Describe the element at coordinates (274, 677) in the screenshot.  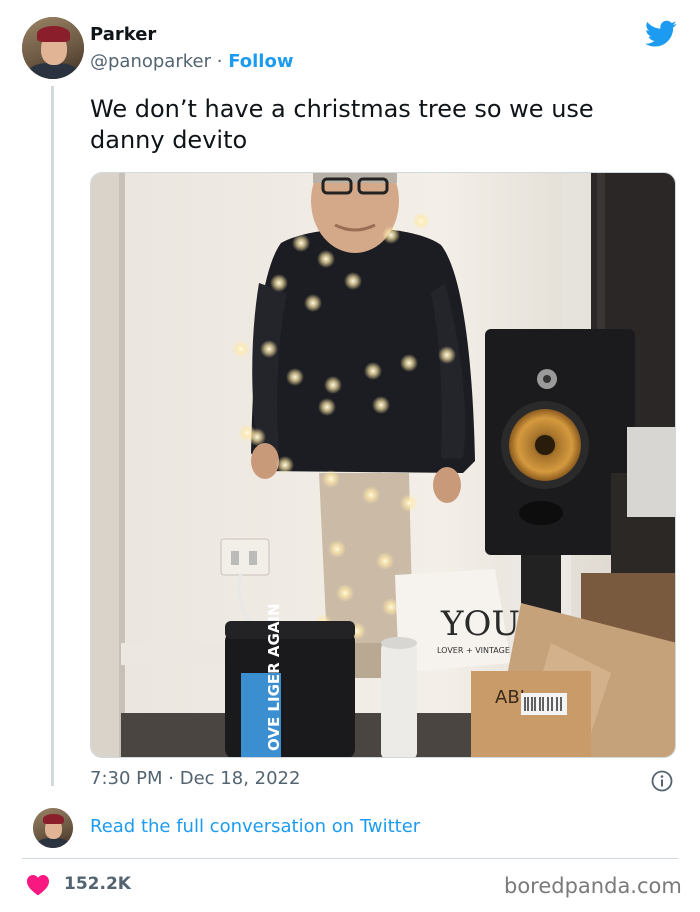
I see `cooler-text: OVE LIGER AGAIN` at that location.